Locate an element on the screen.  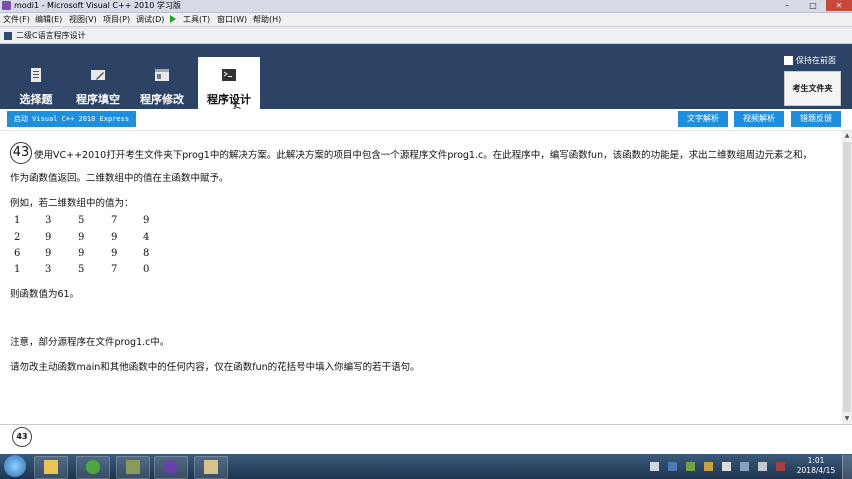
menu-help: 帮助(H) is located at coordinates (267, 19).